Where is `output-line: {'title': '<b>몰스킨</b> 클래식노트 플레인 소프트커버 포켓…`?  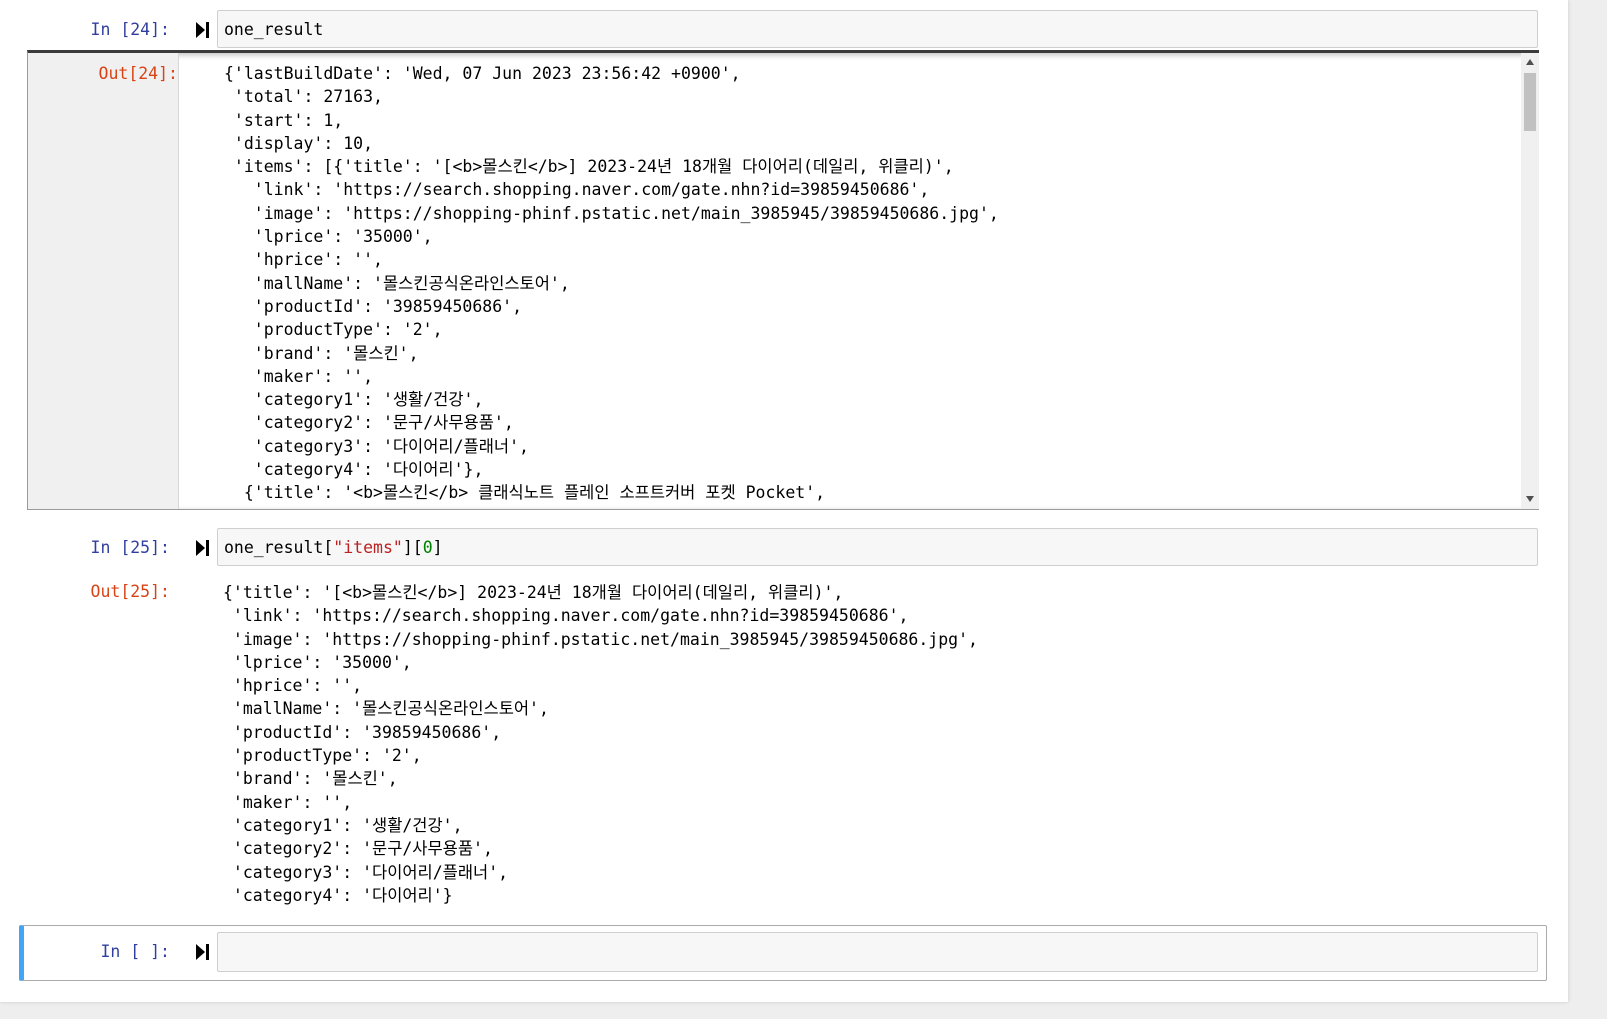
output-line: {'title': '<b>몰스킨</b> 클래식노트 플레인 소프트커버 포켓… is located at coordinates (525, 493).